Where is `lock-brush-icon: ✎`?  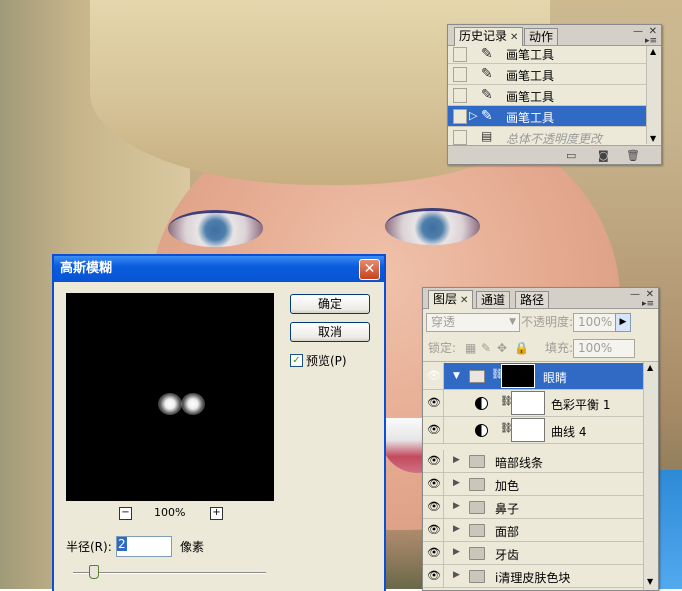
lock-brush-icon: ✎ is located at coordinates (486, 348).